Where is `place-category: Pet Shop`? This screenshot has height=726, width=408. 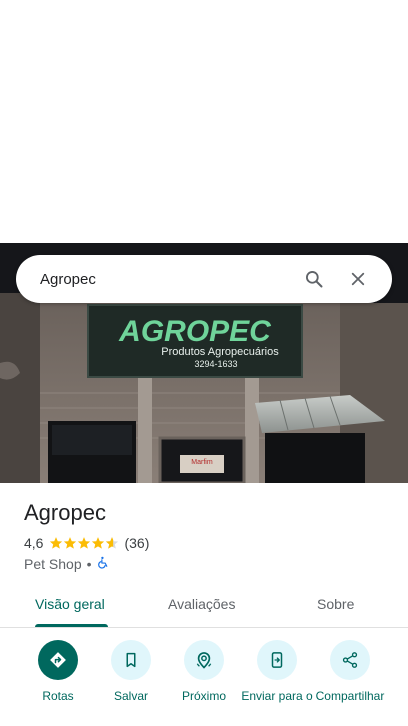
place-category: Pet Shop is located at coordinates (53, 564).